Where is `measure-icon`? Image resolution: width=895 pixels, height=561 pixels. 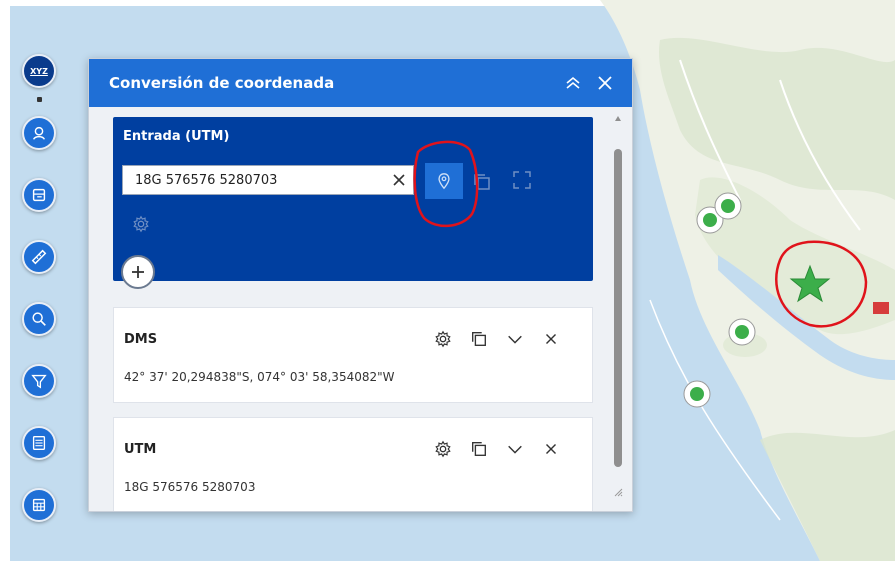
measure-icon is located at coordinates (39, 257).